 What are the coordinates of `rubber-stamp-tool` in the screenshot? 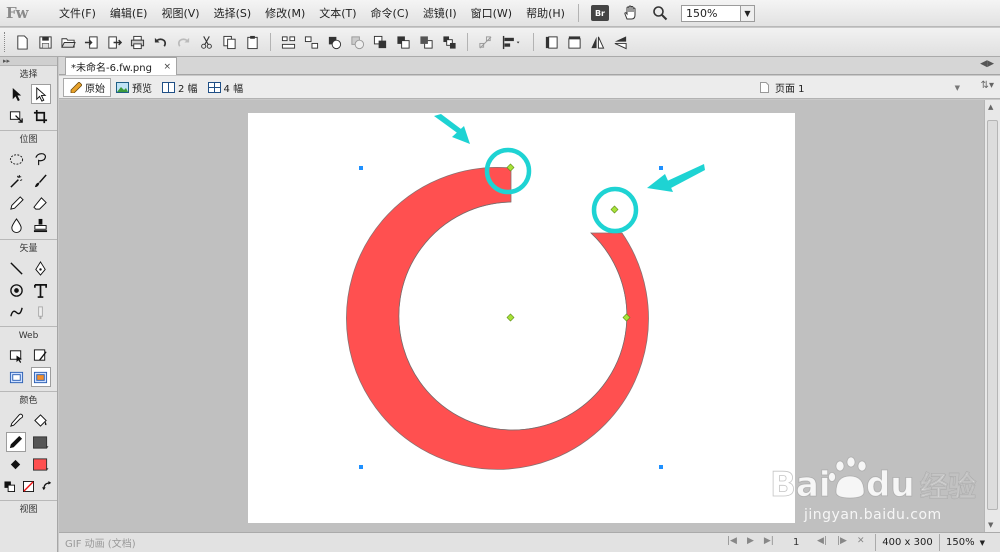 It's located at (41, 225).